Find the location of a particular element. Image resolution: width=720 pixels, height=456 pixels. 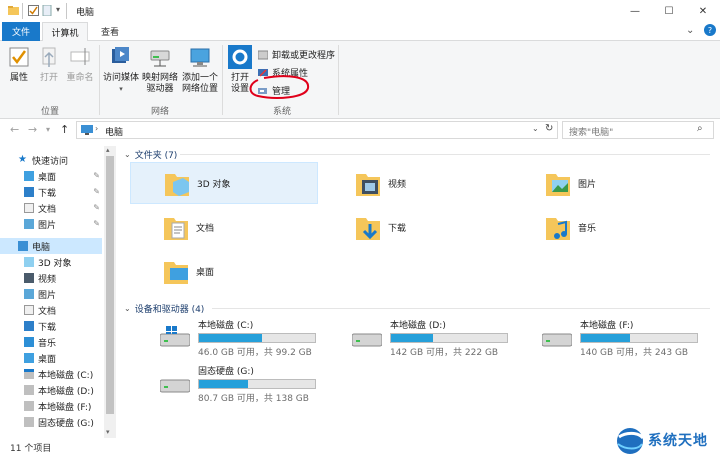

nav-item-pictures: 图片 is located at coordinates (52, 294).